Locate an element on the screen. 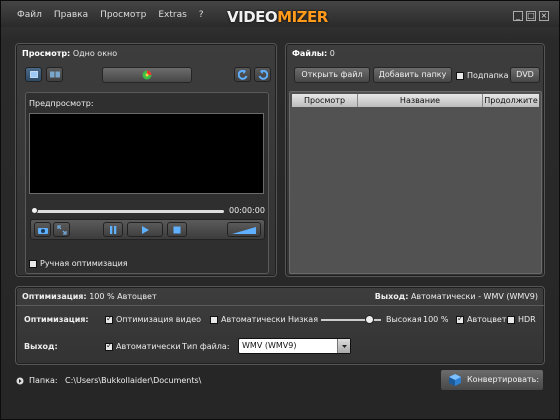  preview-quality-button is located at coordinates (147, 75).